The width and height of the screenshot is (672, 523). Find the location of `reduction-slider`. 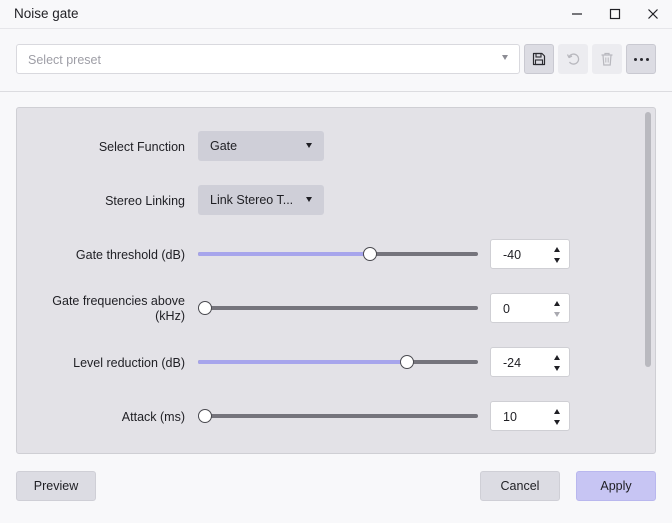

reduction-slider is located at coordinates (338, 362).